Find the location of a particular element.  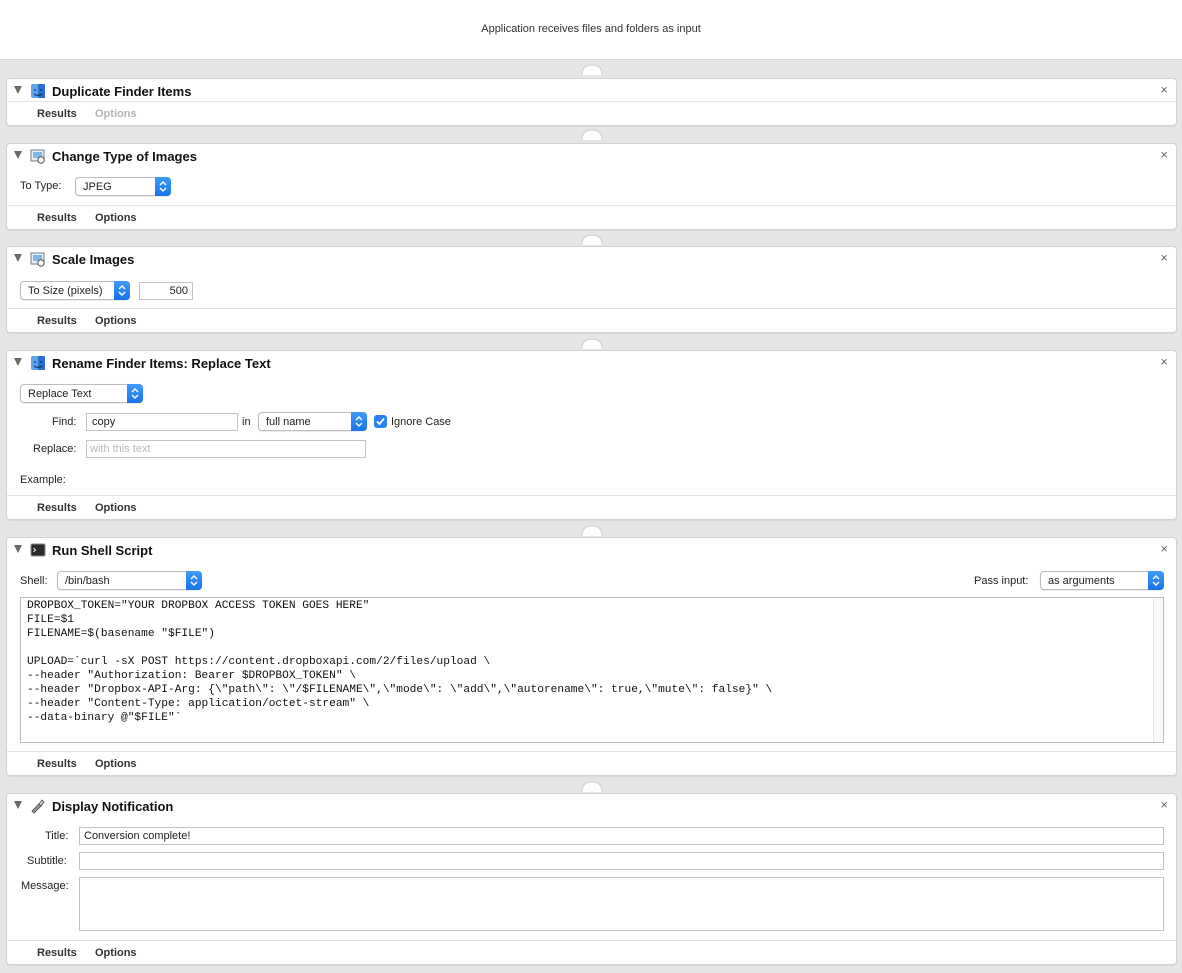

subtitle-label: Subtitle: is located at coordinates (47, 861).